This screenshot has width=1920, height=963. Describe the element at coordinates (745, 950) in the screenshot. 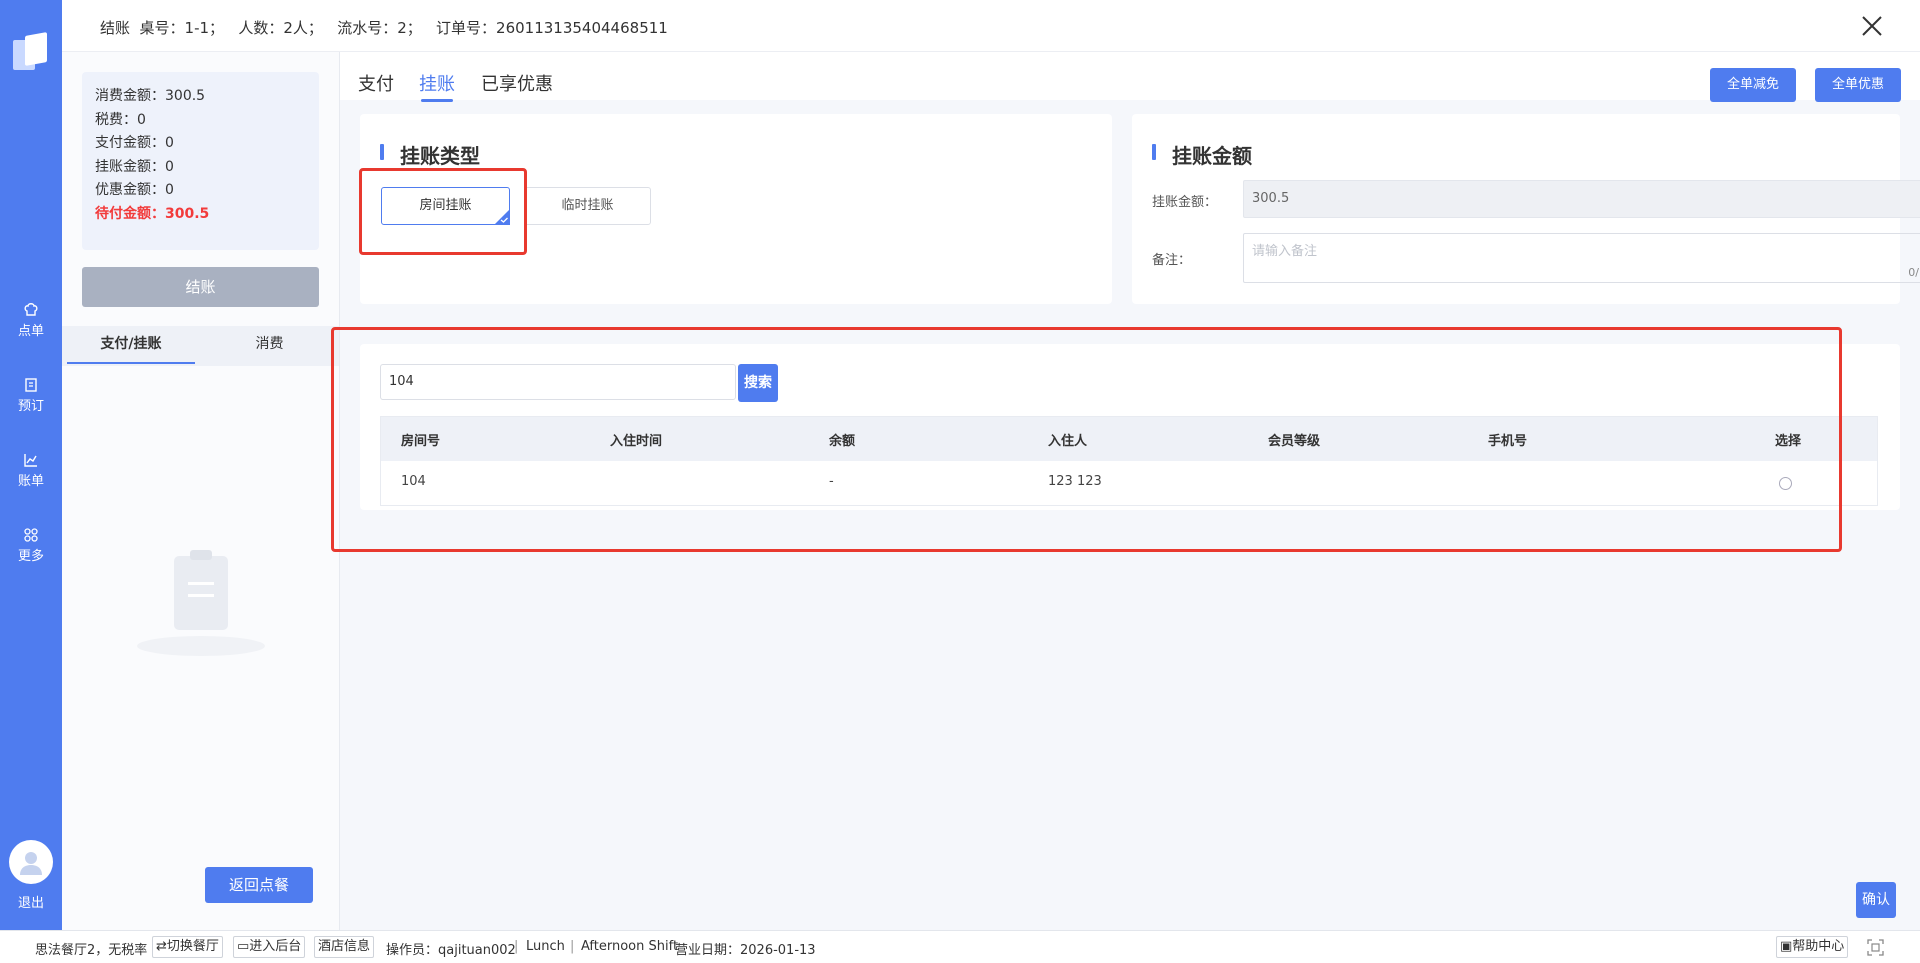

I see `business-date: 营业日期：2026-01-13` at that location.